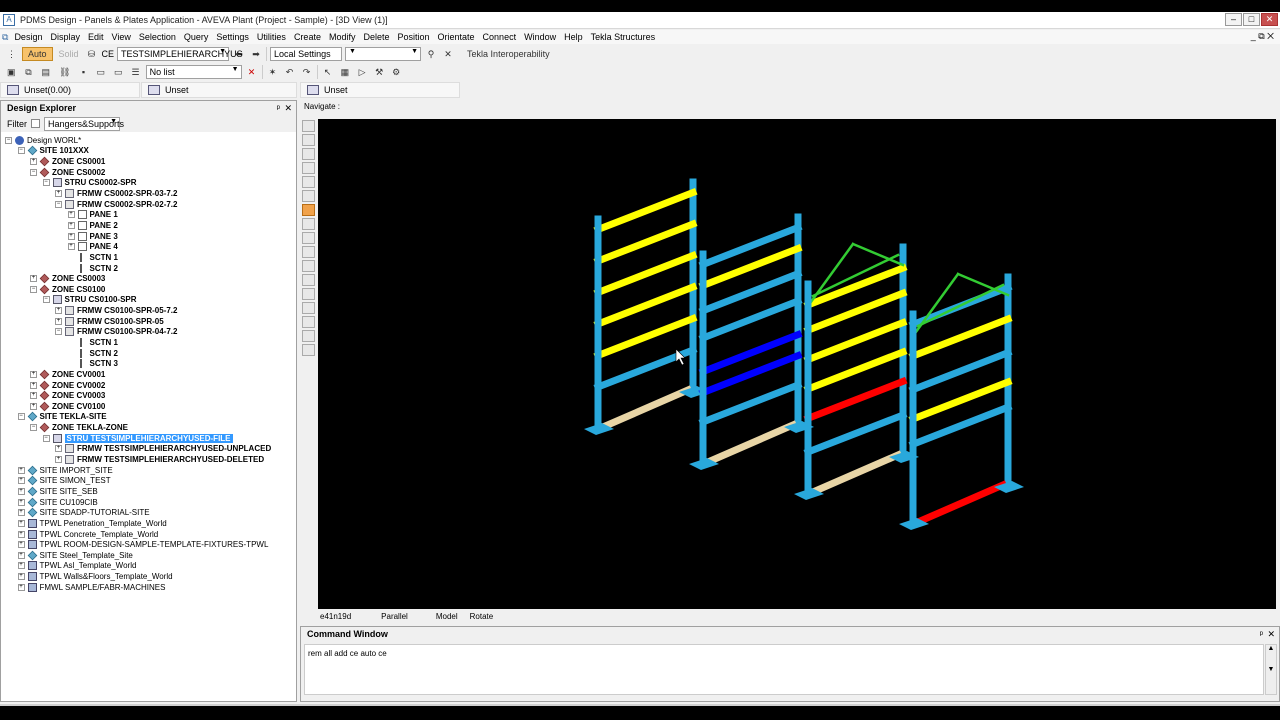 Image resolution: width=1280 pixels, height=720 pixels. Describe the element at coordinates (148, 289) in the screenshot. I see `tree-node: − ZONE CS0100` at that location.